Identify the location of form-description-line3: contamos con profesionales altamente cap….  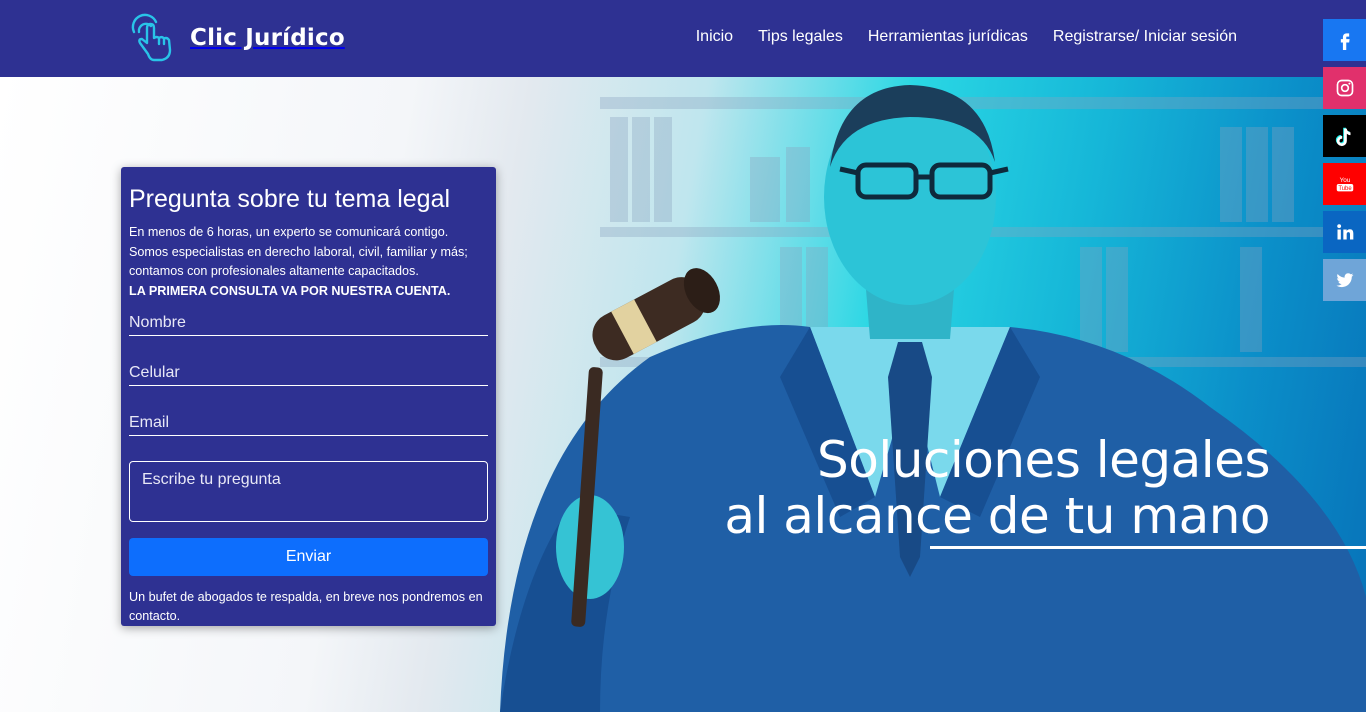
(274, 271).